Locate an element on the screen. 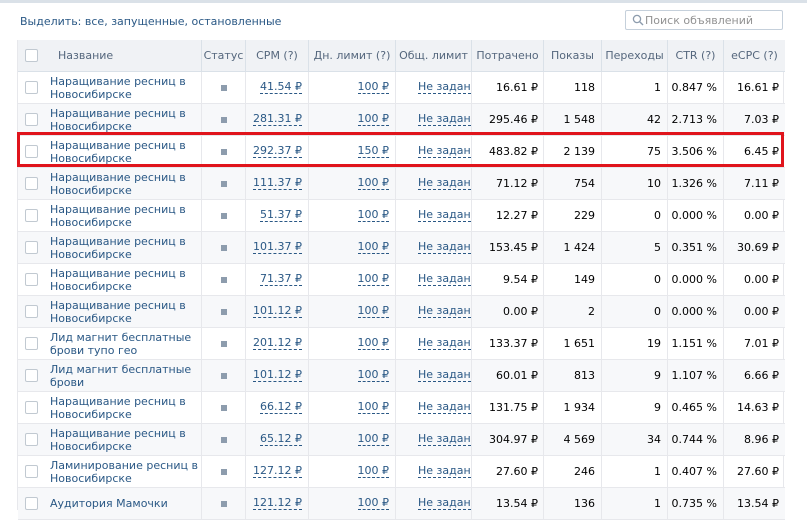 This screenshot has width=807, height=520. cpm-value: 101.37 ₽ is located at coordinates (277, 247).